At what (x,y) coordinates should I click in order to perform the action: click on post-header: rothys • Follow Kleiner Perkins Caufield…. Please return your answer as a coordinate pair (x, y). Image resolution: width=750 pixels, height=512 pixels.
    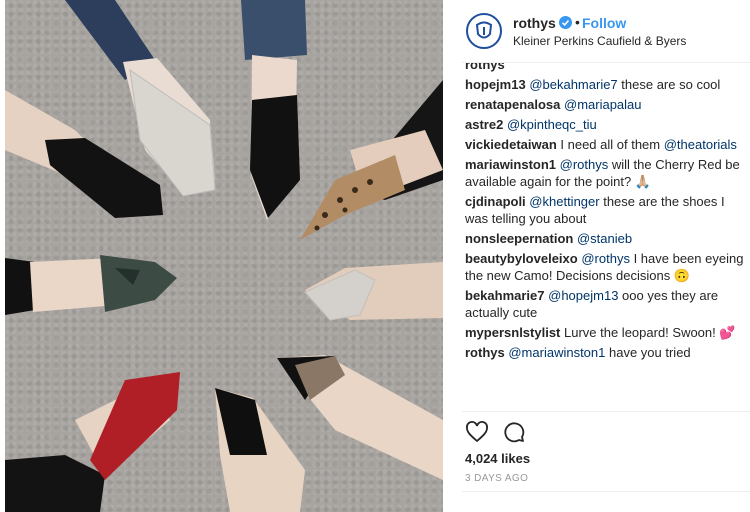
    Looking at the image, I should click on (601, 31).